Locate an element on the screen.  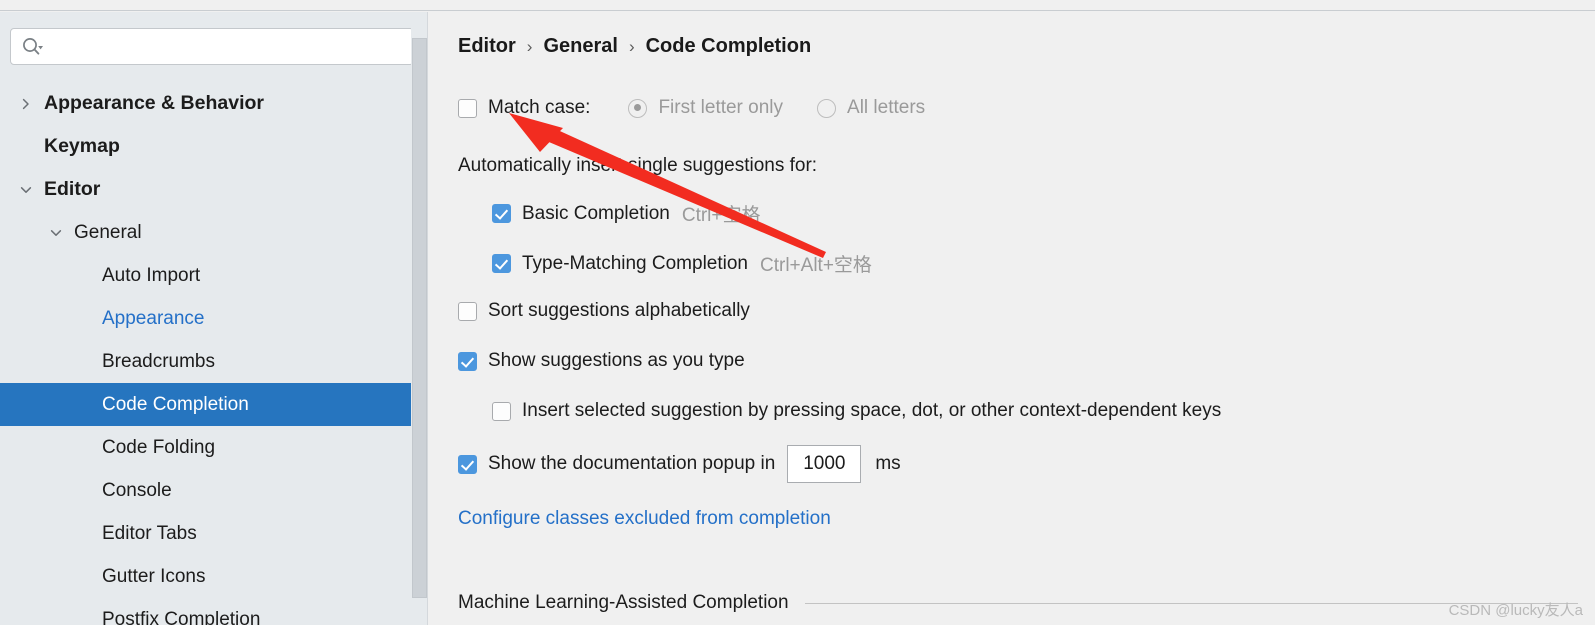
sidebar-item-code-completion: Code Completion is located at coordinates (214, 404).